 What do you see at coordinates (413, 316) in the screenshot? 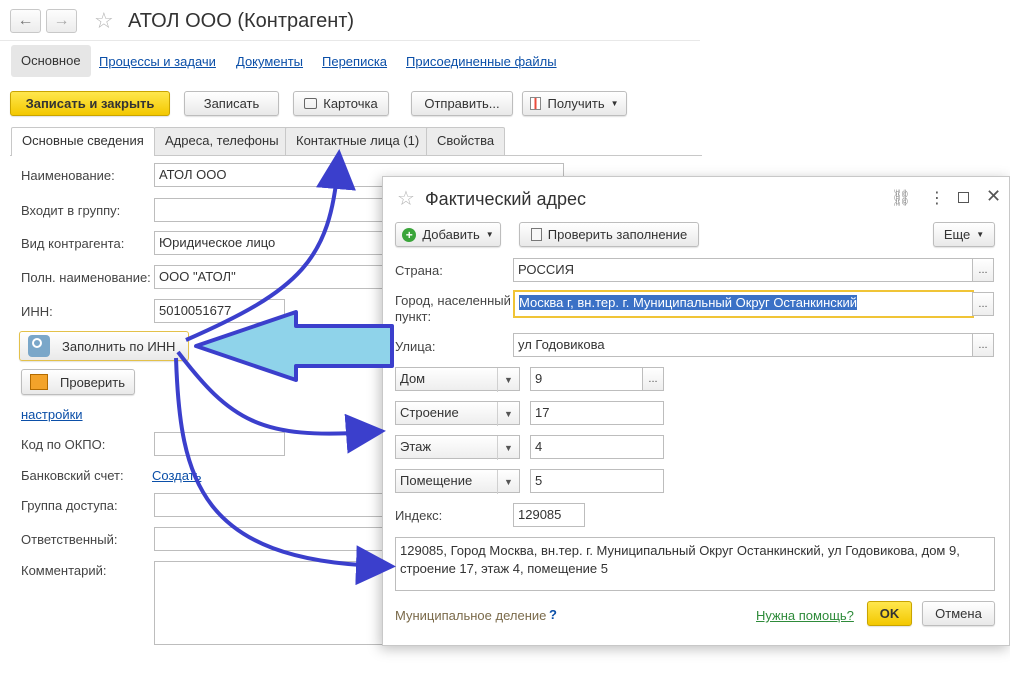
I see `city-label-line2: пункт:` at bounding box center [413, 316].